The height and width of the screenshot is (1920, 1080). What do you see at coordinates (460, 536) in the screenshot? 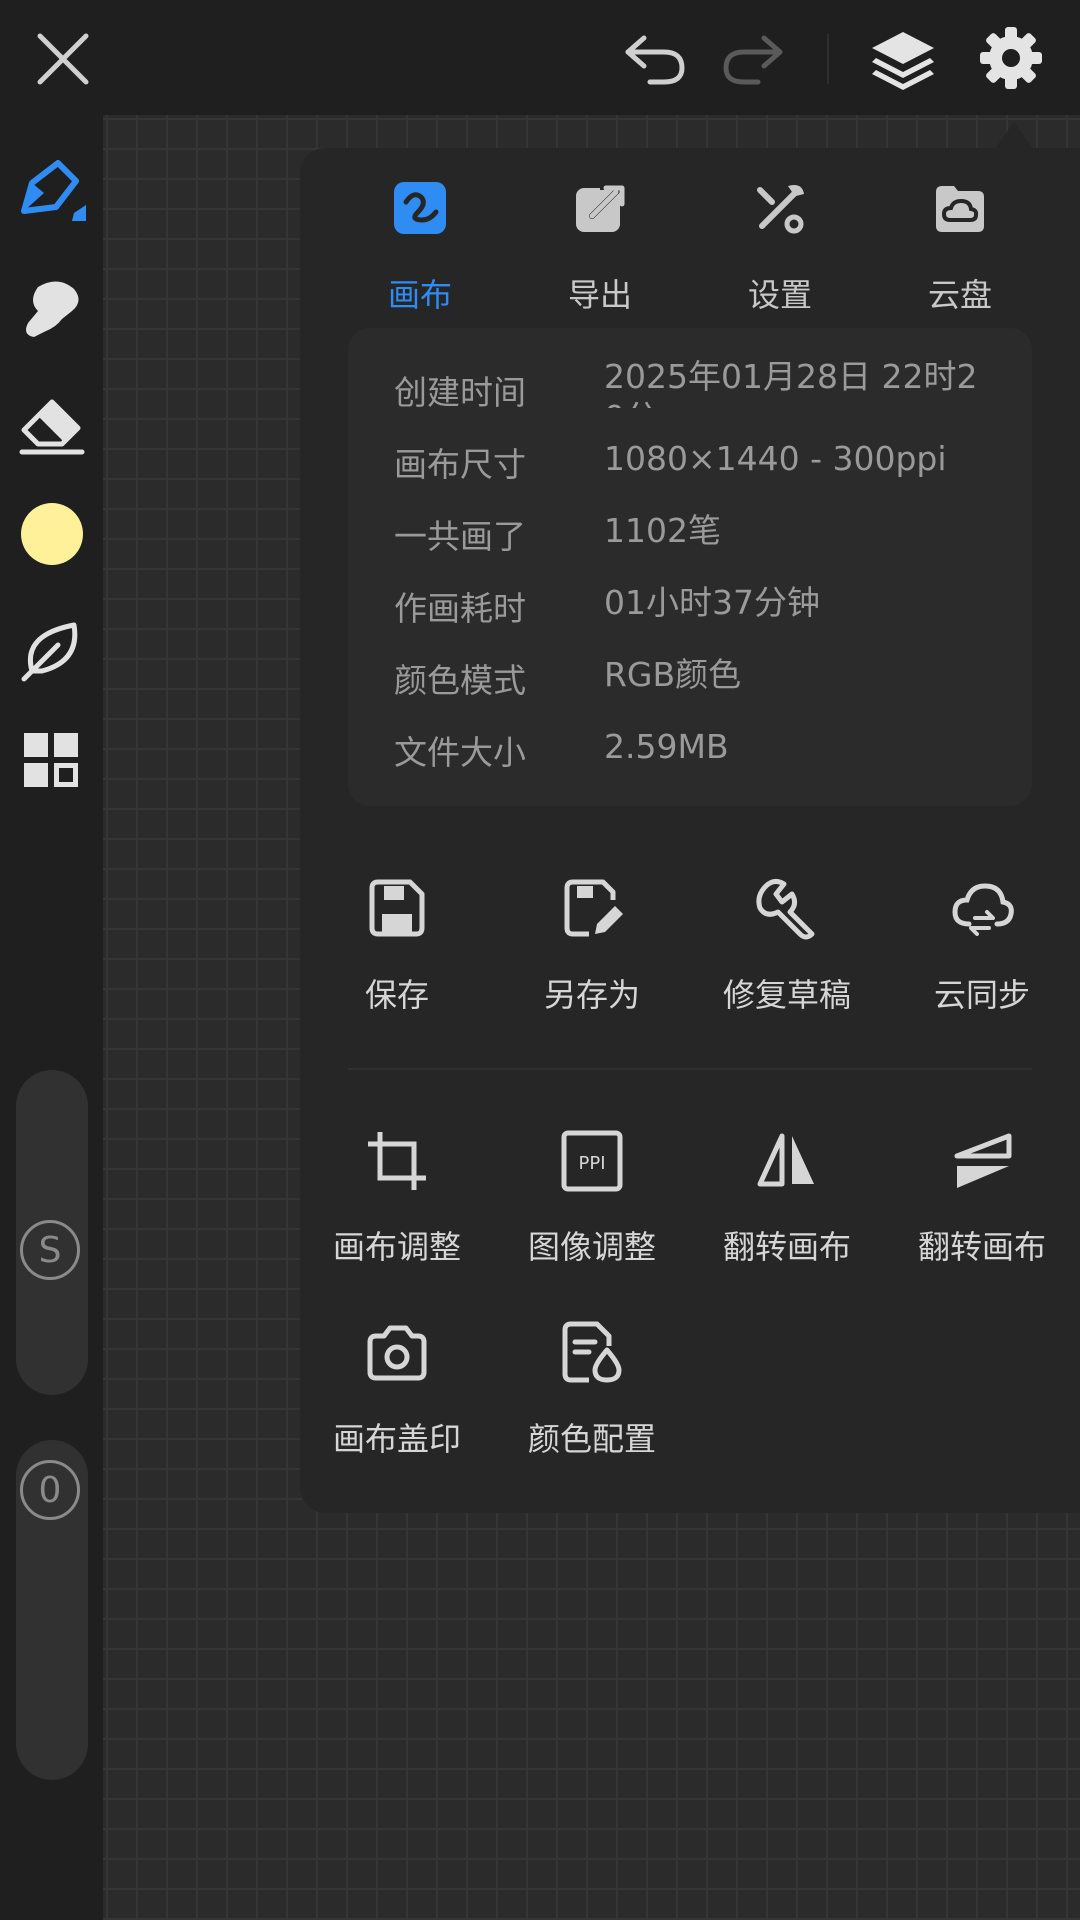
I see `info-label: 一共画了` at bounding box center [460, 536].